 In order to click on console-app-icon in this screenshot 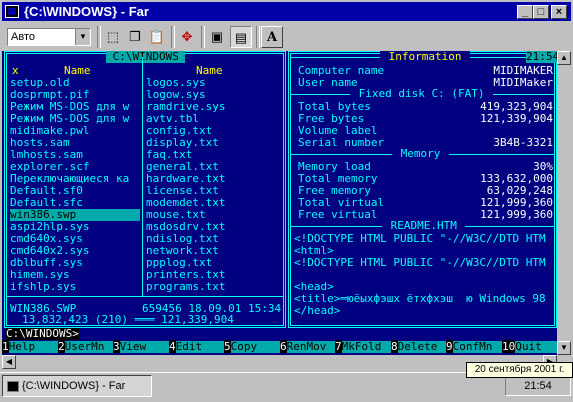, I will do `click(12, 11)`.